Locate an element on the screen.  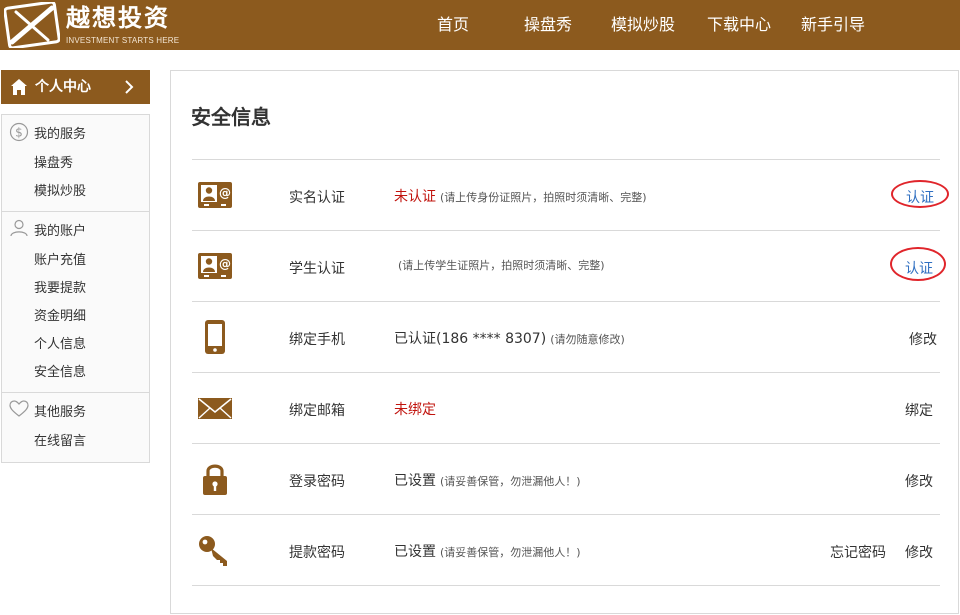
sidebar-item-fund-details: 资金明细 is located at coordinates (60, 314).